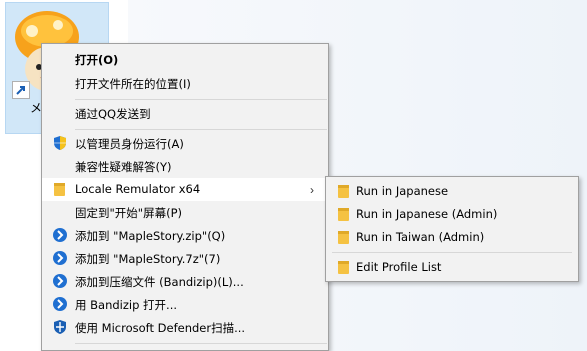 The height and width of the screenshot is (351, 587). I want to click on menu-item-label: 打开文件所在的位置(I), so click(133, 84).